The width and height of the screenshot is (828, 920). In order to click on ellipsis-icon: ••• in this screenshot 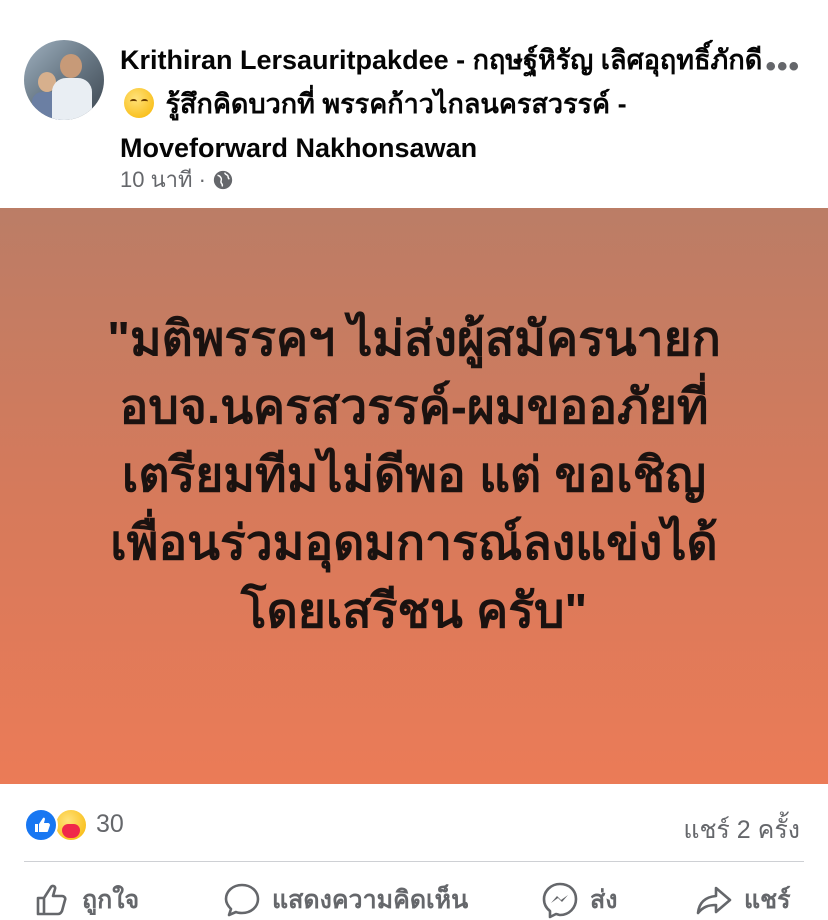, I will do `click(782, 67)`.